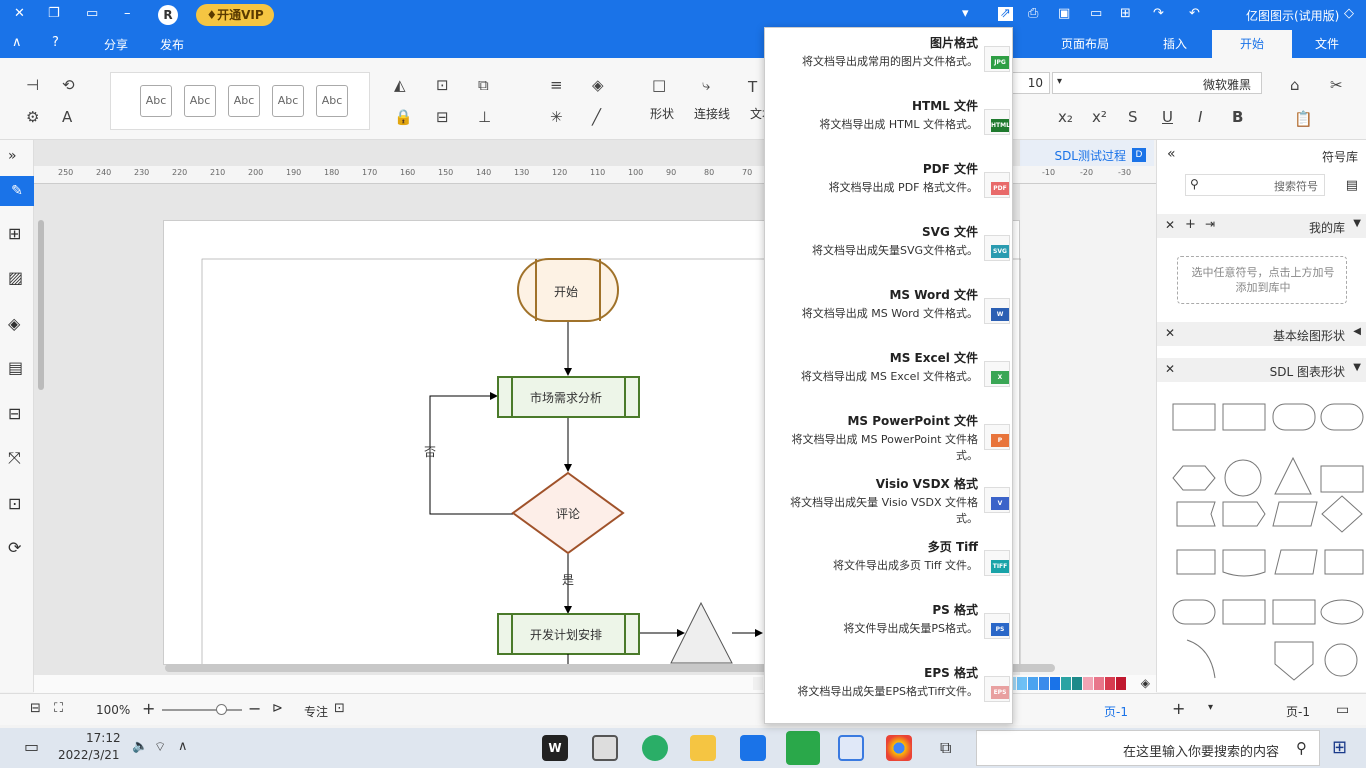 The image size is (1366, 768). I want to click on sdl-shape-grid, so click(1261, 540).